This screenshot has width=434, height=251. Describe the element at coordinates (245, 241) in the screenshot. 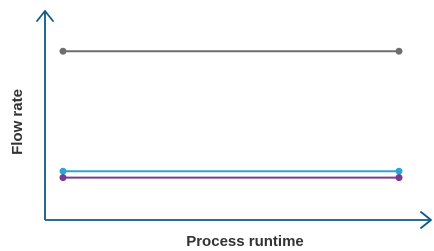

I see `x-axis-title: Process runtime` at that location.